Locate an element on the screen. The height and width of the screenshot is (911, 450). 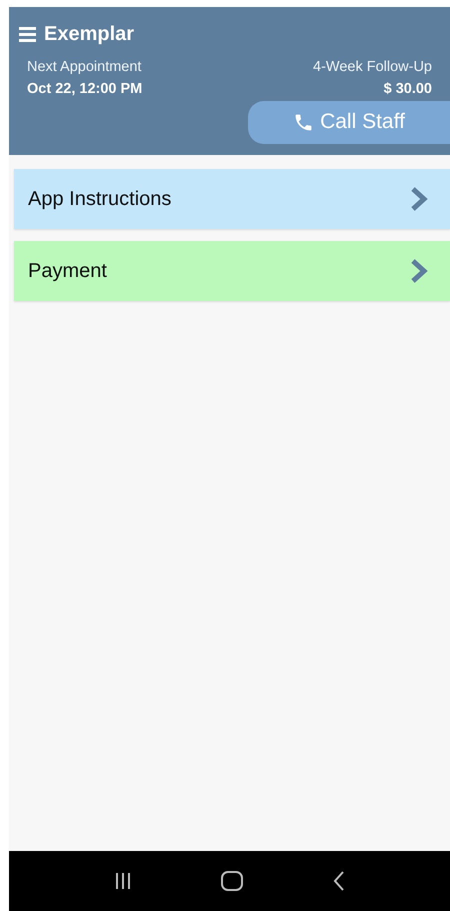
menu-item: Payment is located at coordinates (232, 271).